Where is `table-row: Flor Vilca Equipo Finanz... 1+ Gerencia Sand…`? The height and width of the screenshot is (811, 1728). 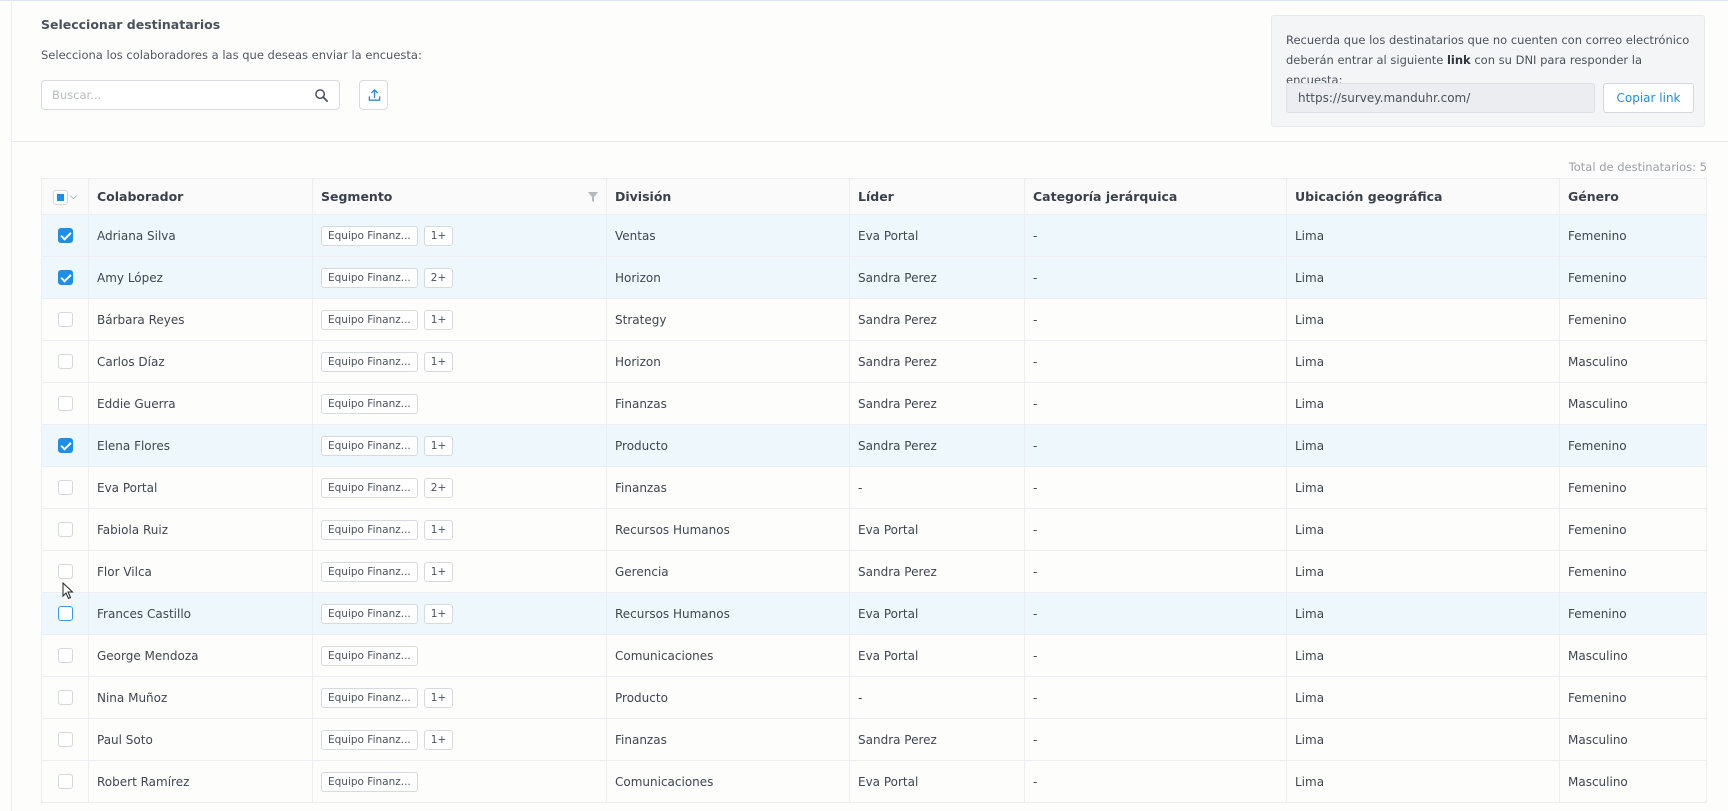 table-row: Flor Vilca Equipo Finanz... 1+ Gerencia Sand… is located at coordinates (874, 571).